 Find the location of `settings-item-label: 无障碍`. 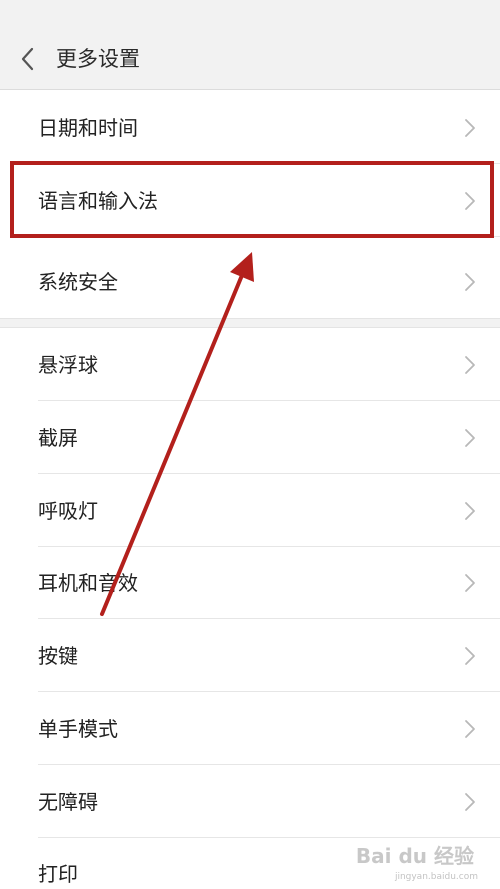

settings-item-label: 无障碍 is located at coordinates (68, 801).